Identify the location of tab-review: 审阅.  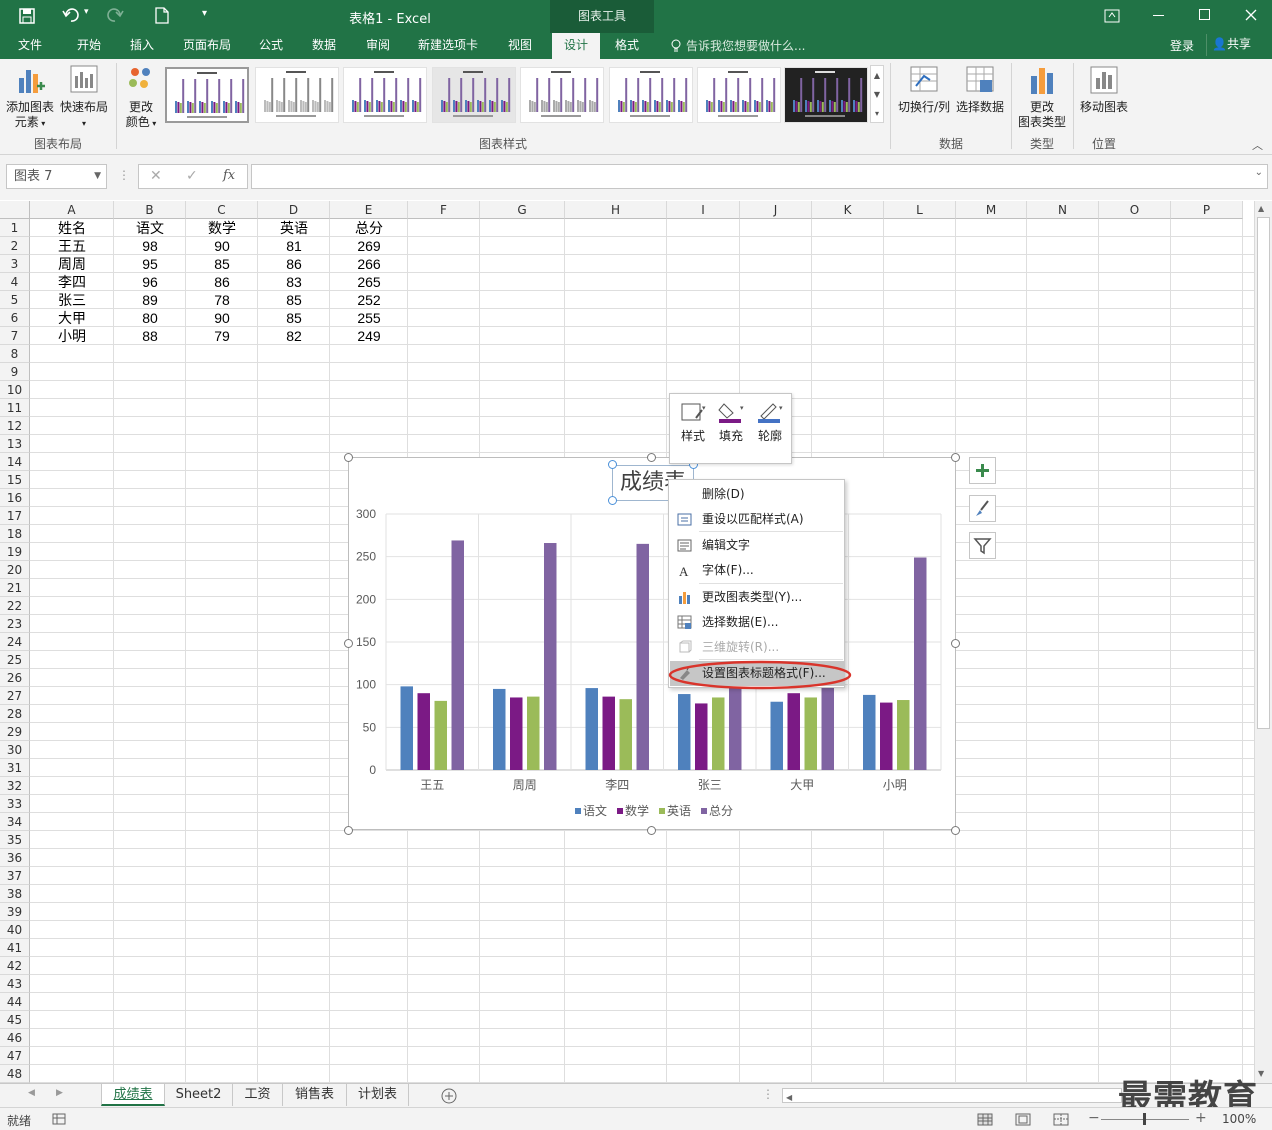
(378, 46).